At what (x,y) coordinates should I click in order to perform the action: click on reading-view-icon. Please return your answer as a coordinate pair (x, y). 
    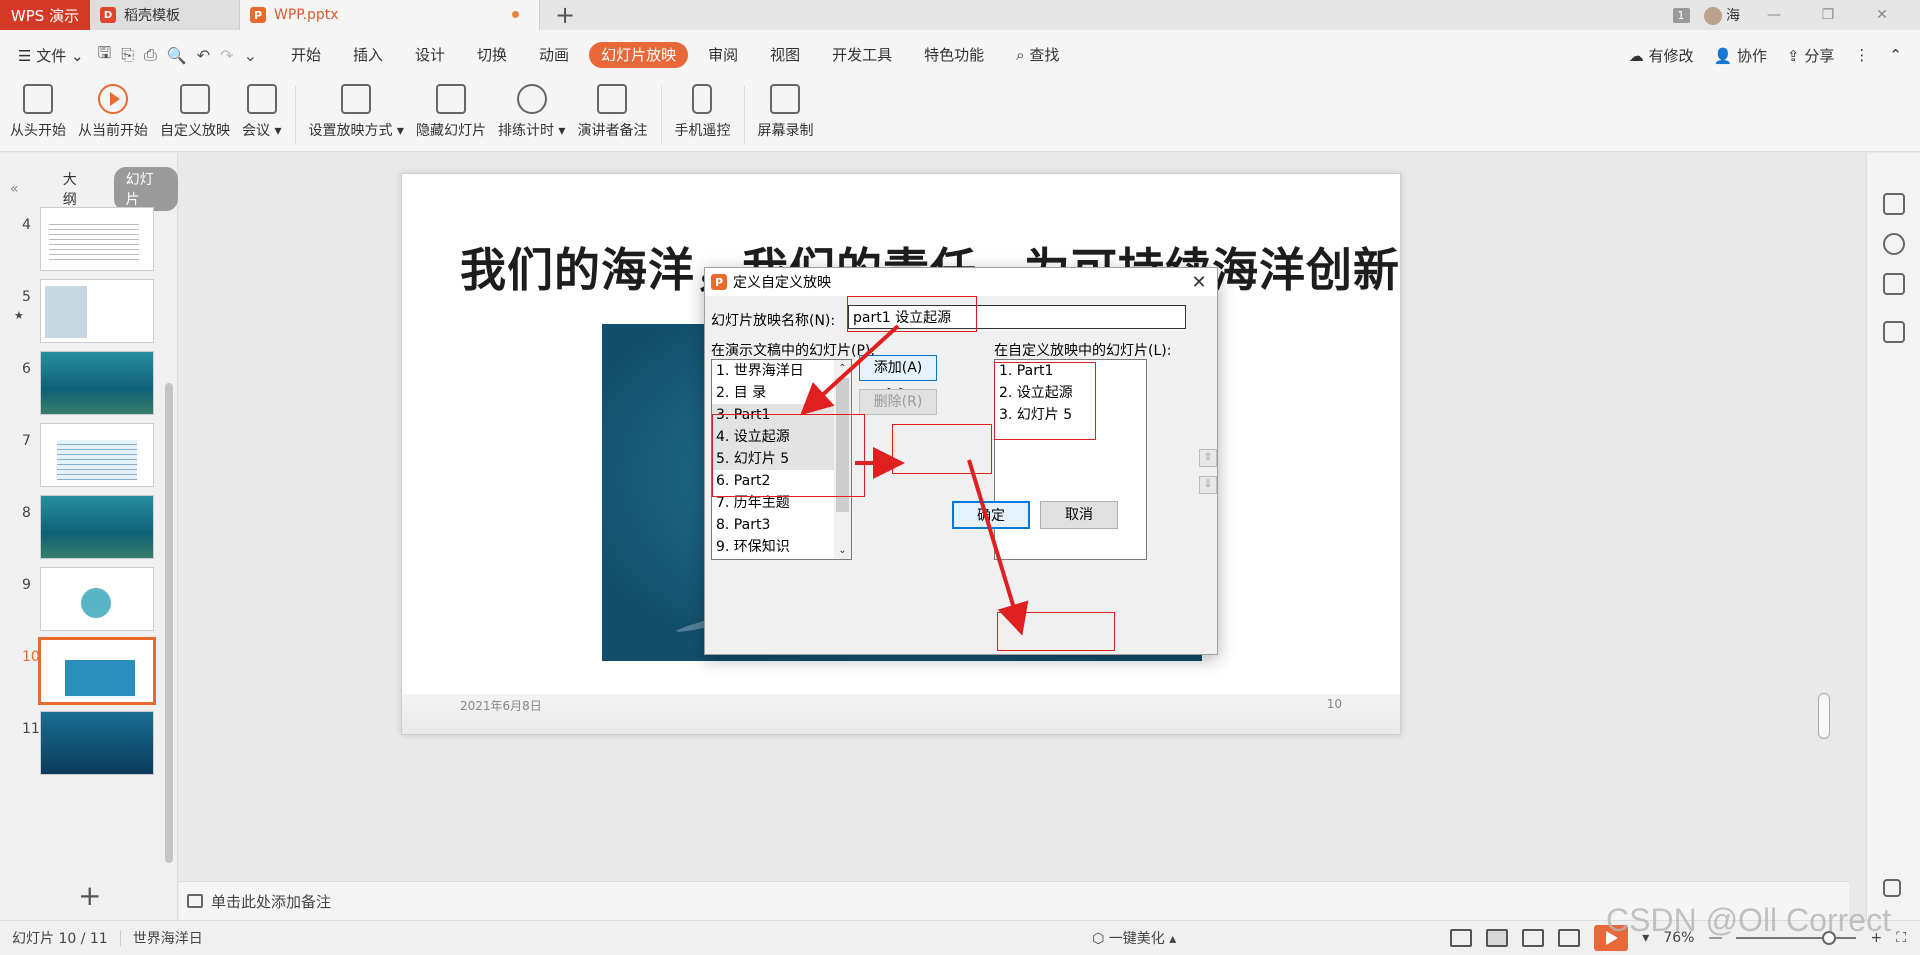
    Looking at the image, I should click on (1569, 938).